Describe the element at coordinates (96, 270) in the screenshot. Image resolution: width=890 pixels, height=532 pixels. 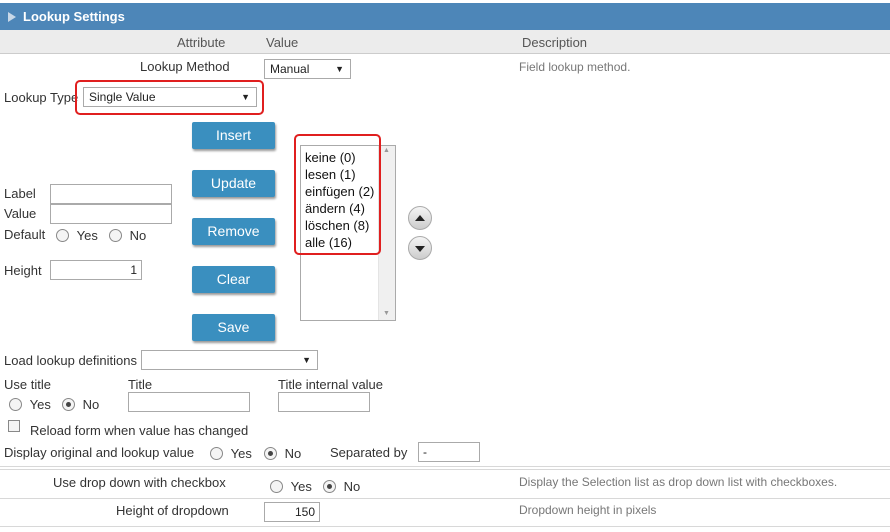
I see `height-input: 1` at that location.